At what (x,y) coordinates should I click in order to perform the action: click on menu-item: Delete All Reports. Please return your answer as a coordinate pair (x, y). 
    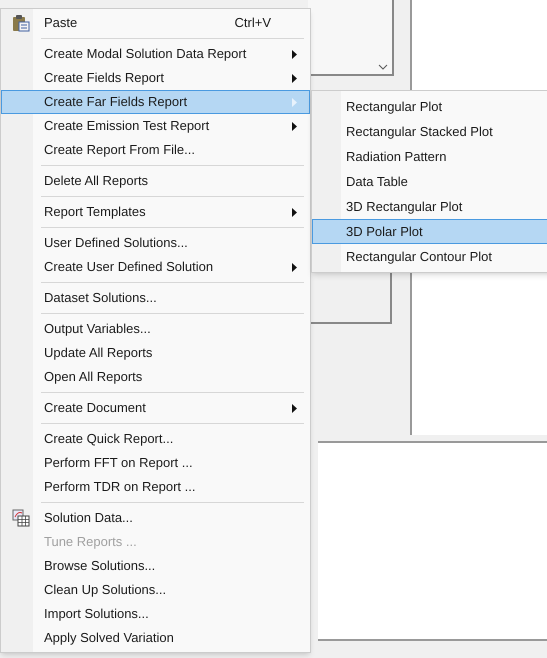
    Looking at the image, I should click on (155, 181).